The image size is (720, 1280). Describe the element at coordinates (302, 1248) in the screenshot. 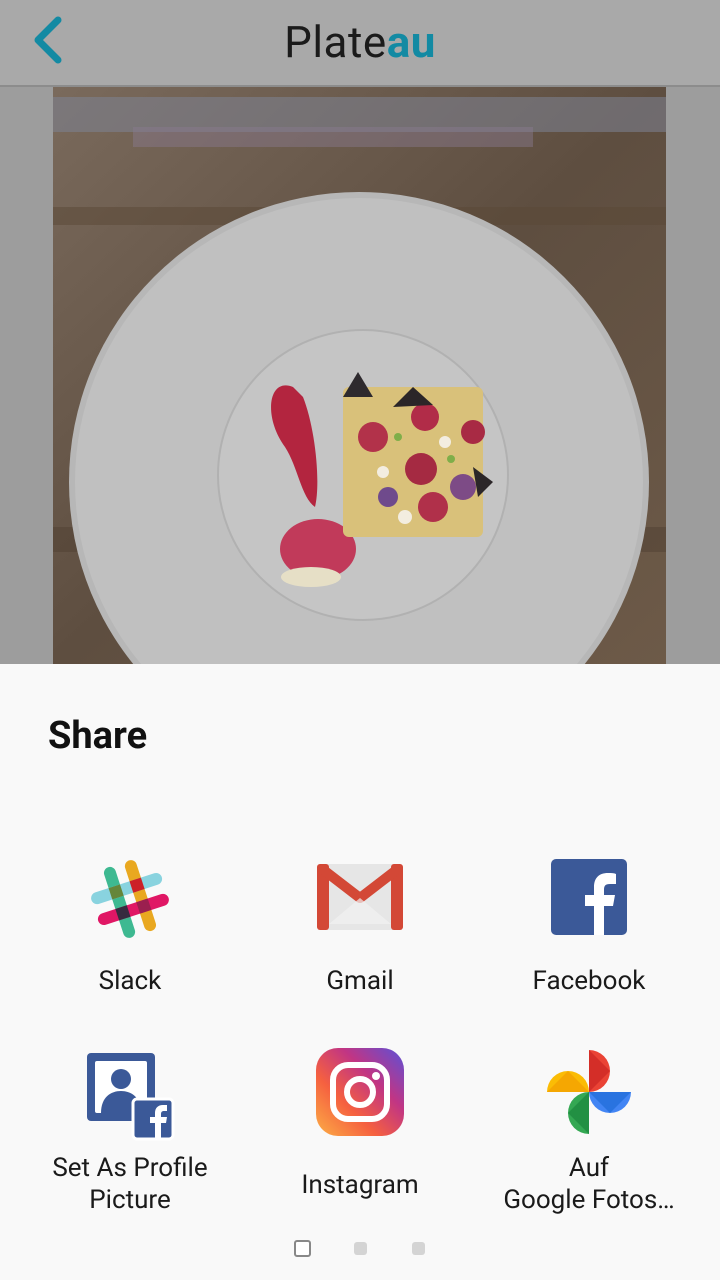

I see `page-dot-active` at that location.